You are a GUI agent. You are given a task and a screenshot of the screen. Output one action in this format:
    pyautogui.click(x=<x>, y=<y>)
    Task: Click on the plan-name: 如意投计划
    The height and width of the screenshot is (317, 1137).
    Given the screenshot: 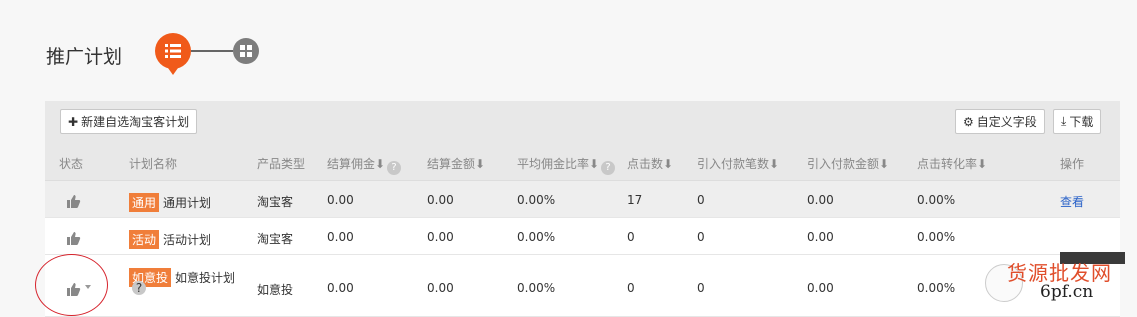 What is the action you would take?
    pyautogui.click(x=205, y=278)
    